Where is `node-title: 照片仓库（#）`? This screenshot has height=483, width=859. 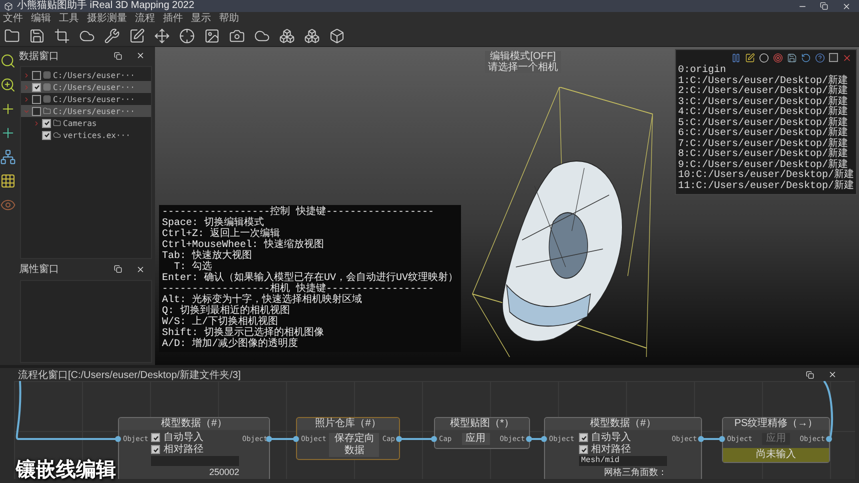 node-title: 照片仓库（#） is located at coordinates (348, 424).